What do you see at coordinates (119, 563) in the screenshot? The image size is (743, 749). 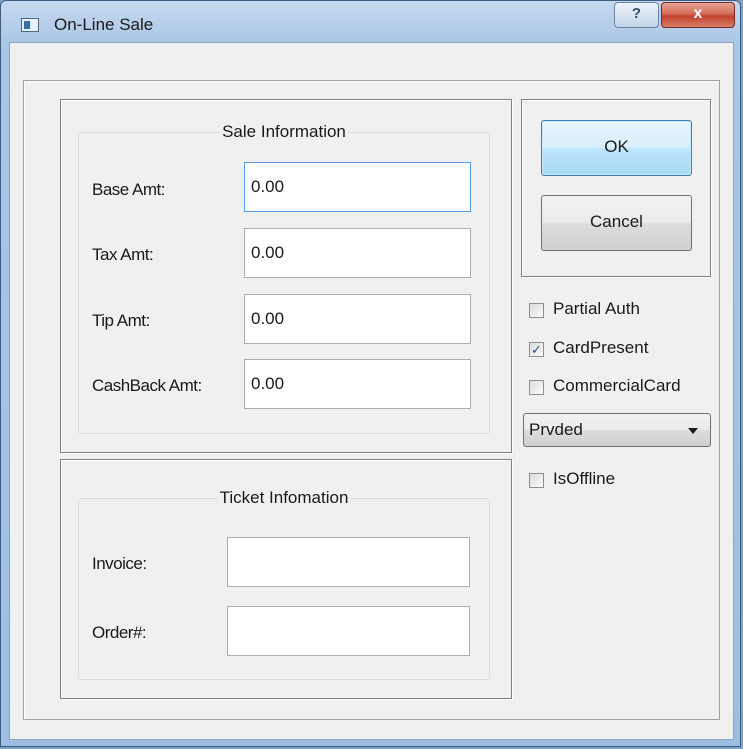 I see `invoice-label: Invoice:` at bounding box center [119, 563].